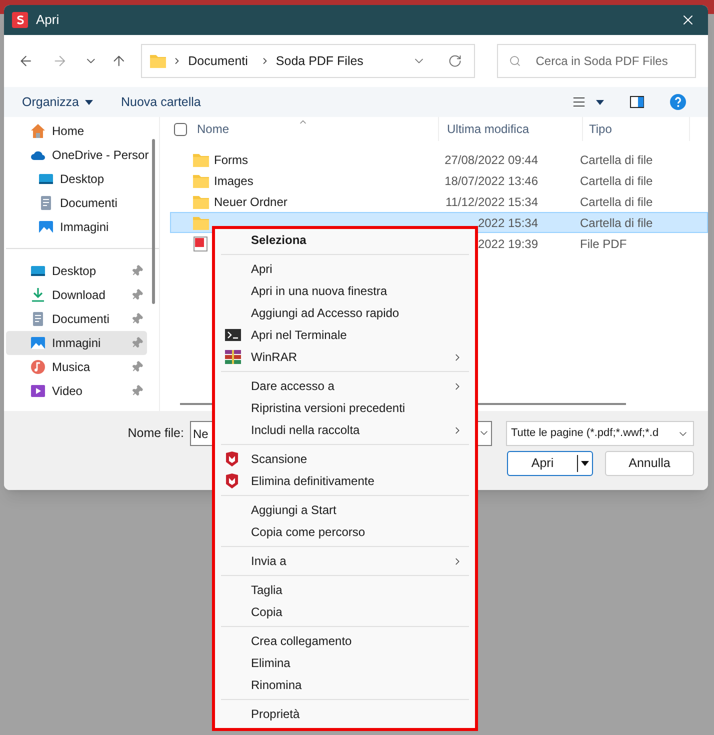  What do you see at coordinates (491, 202) in the screenshot?
I see `modified-date: 11/12/2022 15:34` at bounding box center [491, 202].